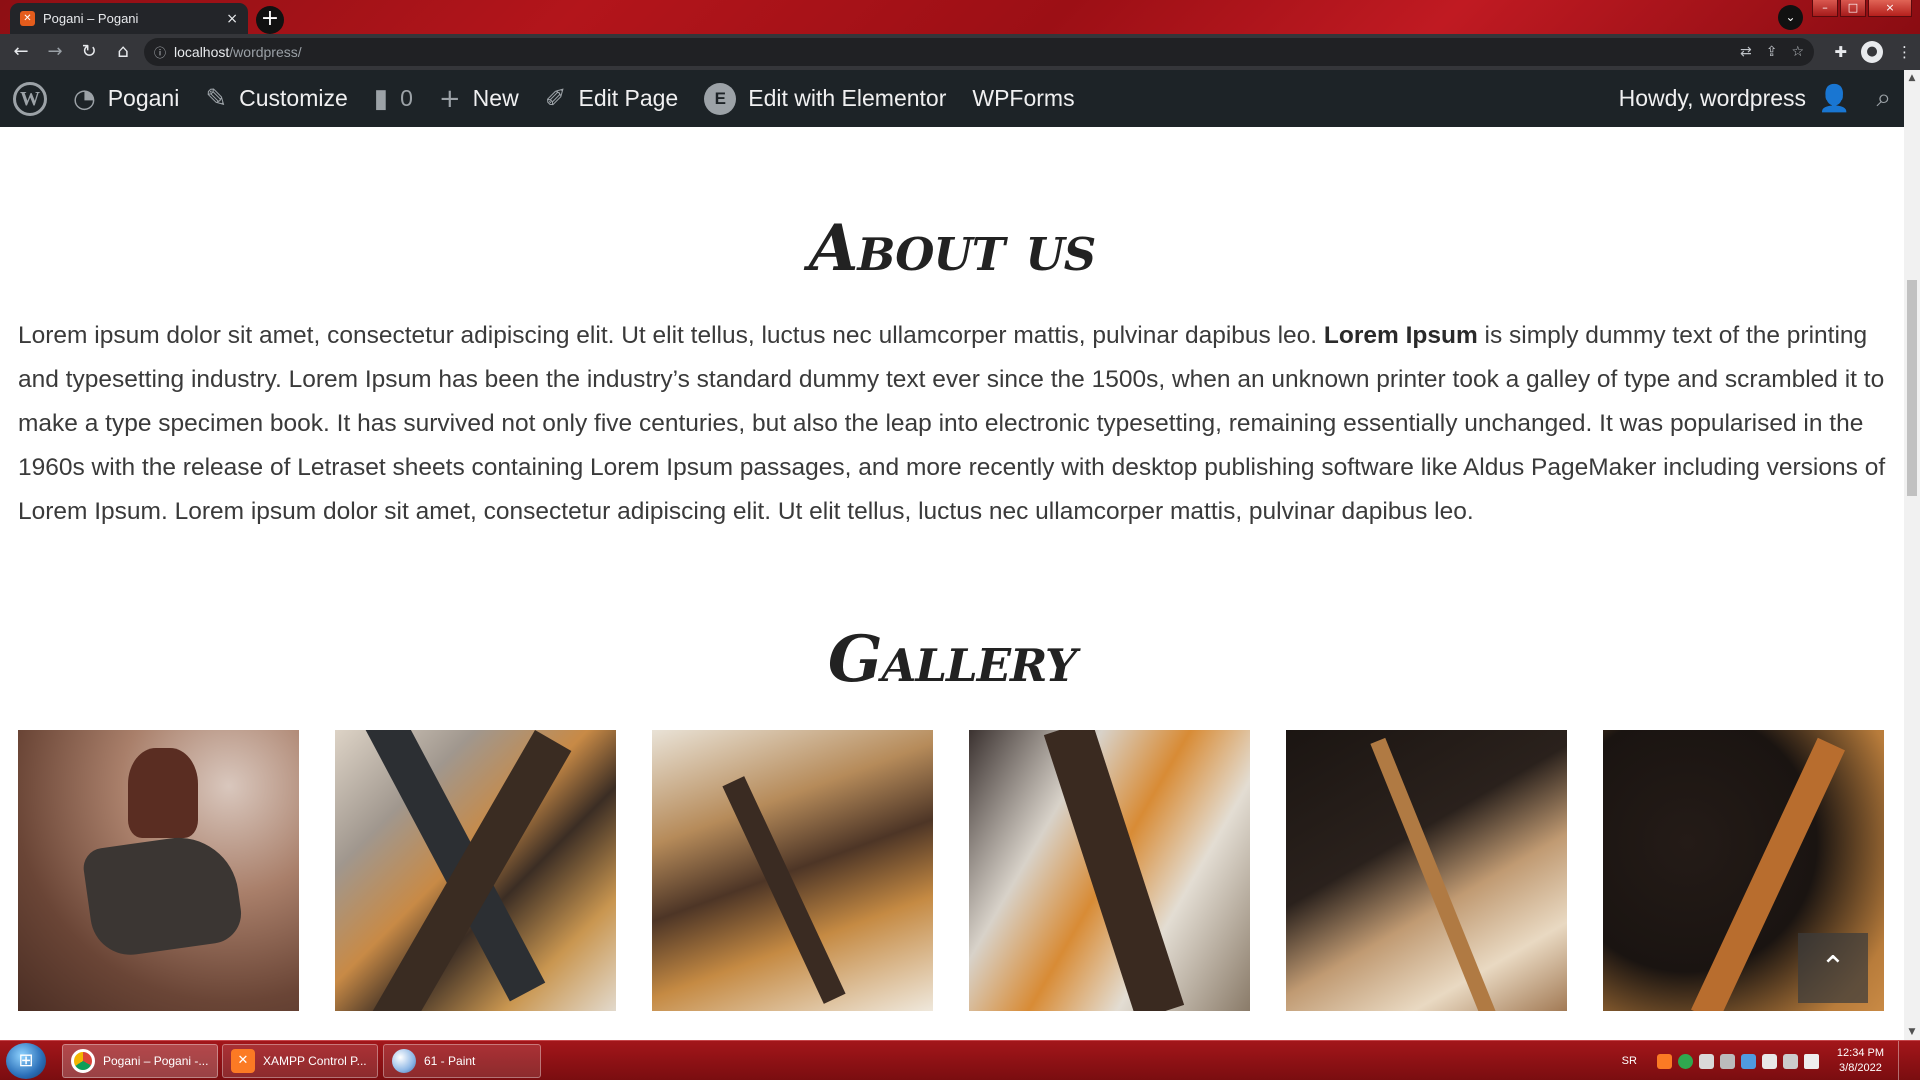 This screenshot has width=1920, height=1080. I want to click on address-bar: ⓘ localhost /wordpress/ ⇄ ⇪ ☆, so click(979, 52).